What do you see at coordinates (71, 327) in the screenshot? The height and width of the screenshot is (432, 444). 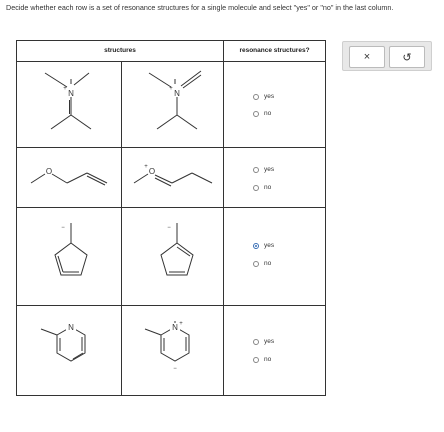 I see `row4-s1-nitrogen: N` at bounding box center [71, 327].